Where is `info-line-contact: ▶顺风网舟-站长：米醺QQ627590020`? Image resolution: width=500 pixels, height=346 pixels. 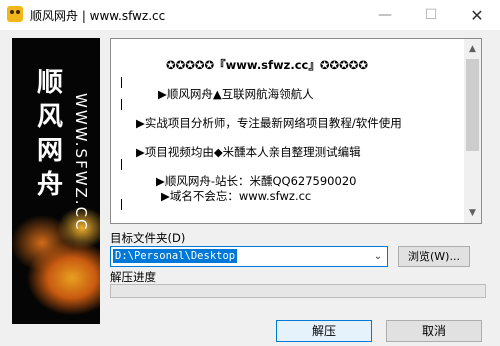
info-line-contact: ▶顺风网舟-站长：米醺QQ627590020 is located at coordinates (256, 181).